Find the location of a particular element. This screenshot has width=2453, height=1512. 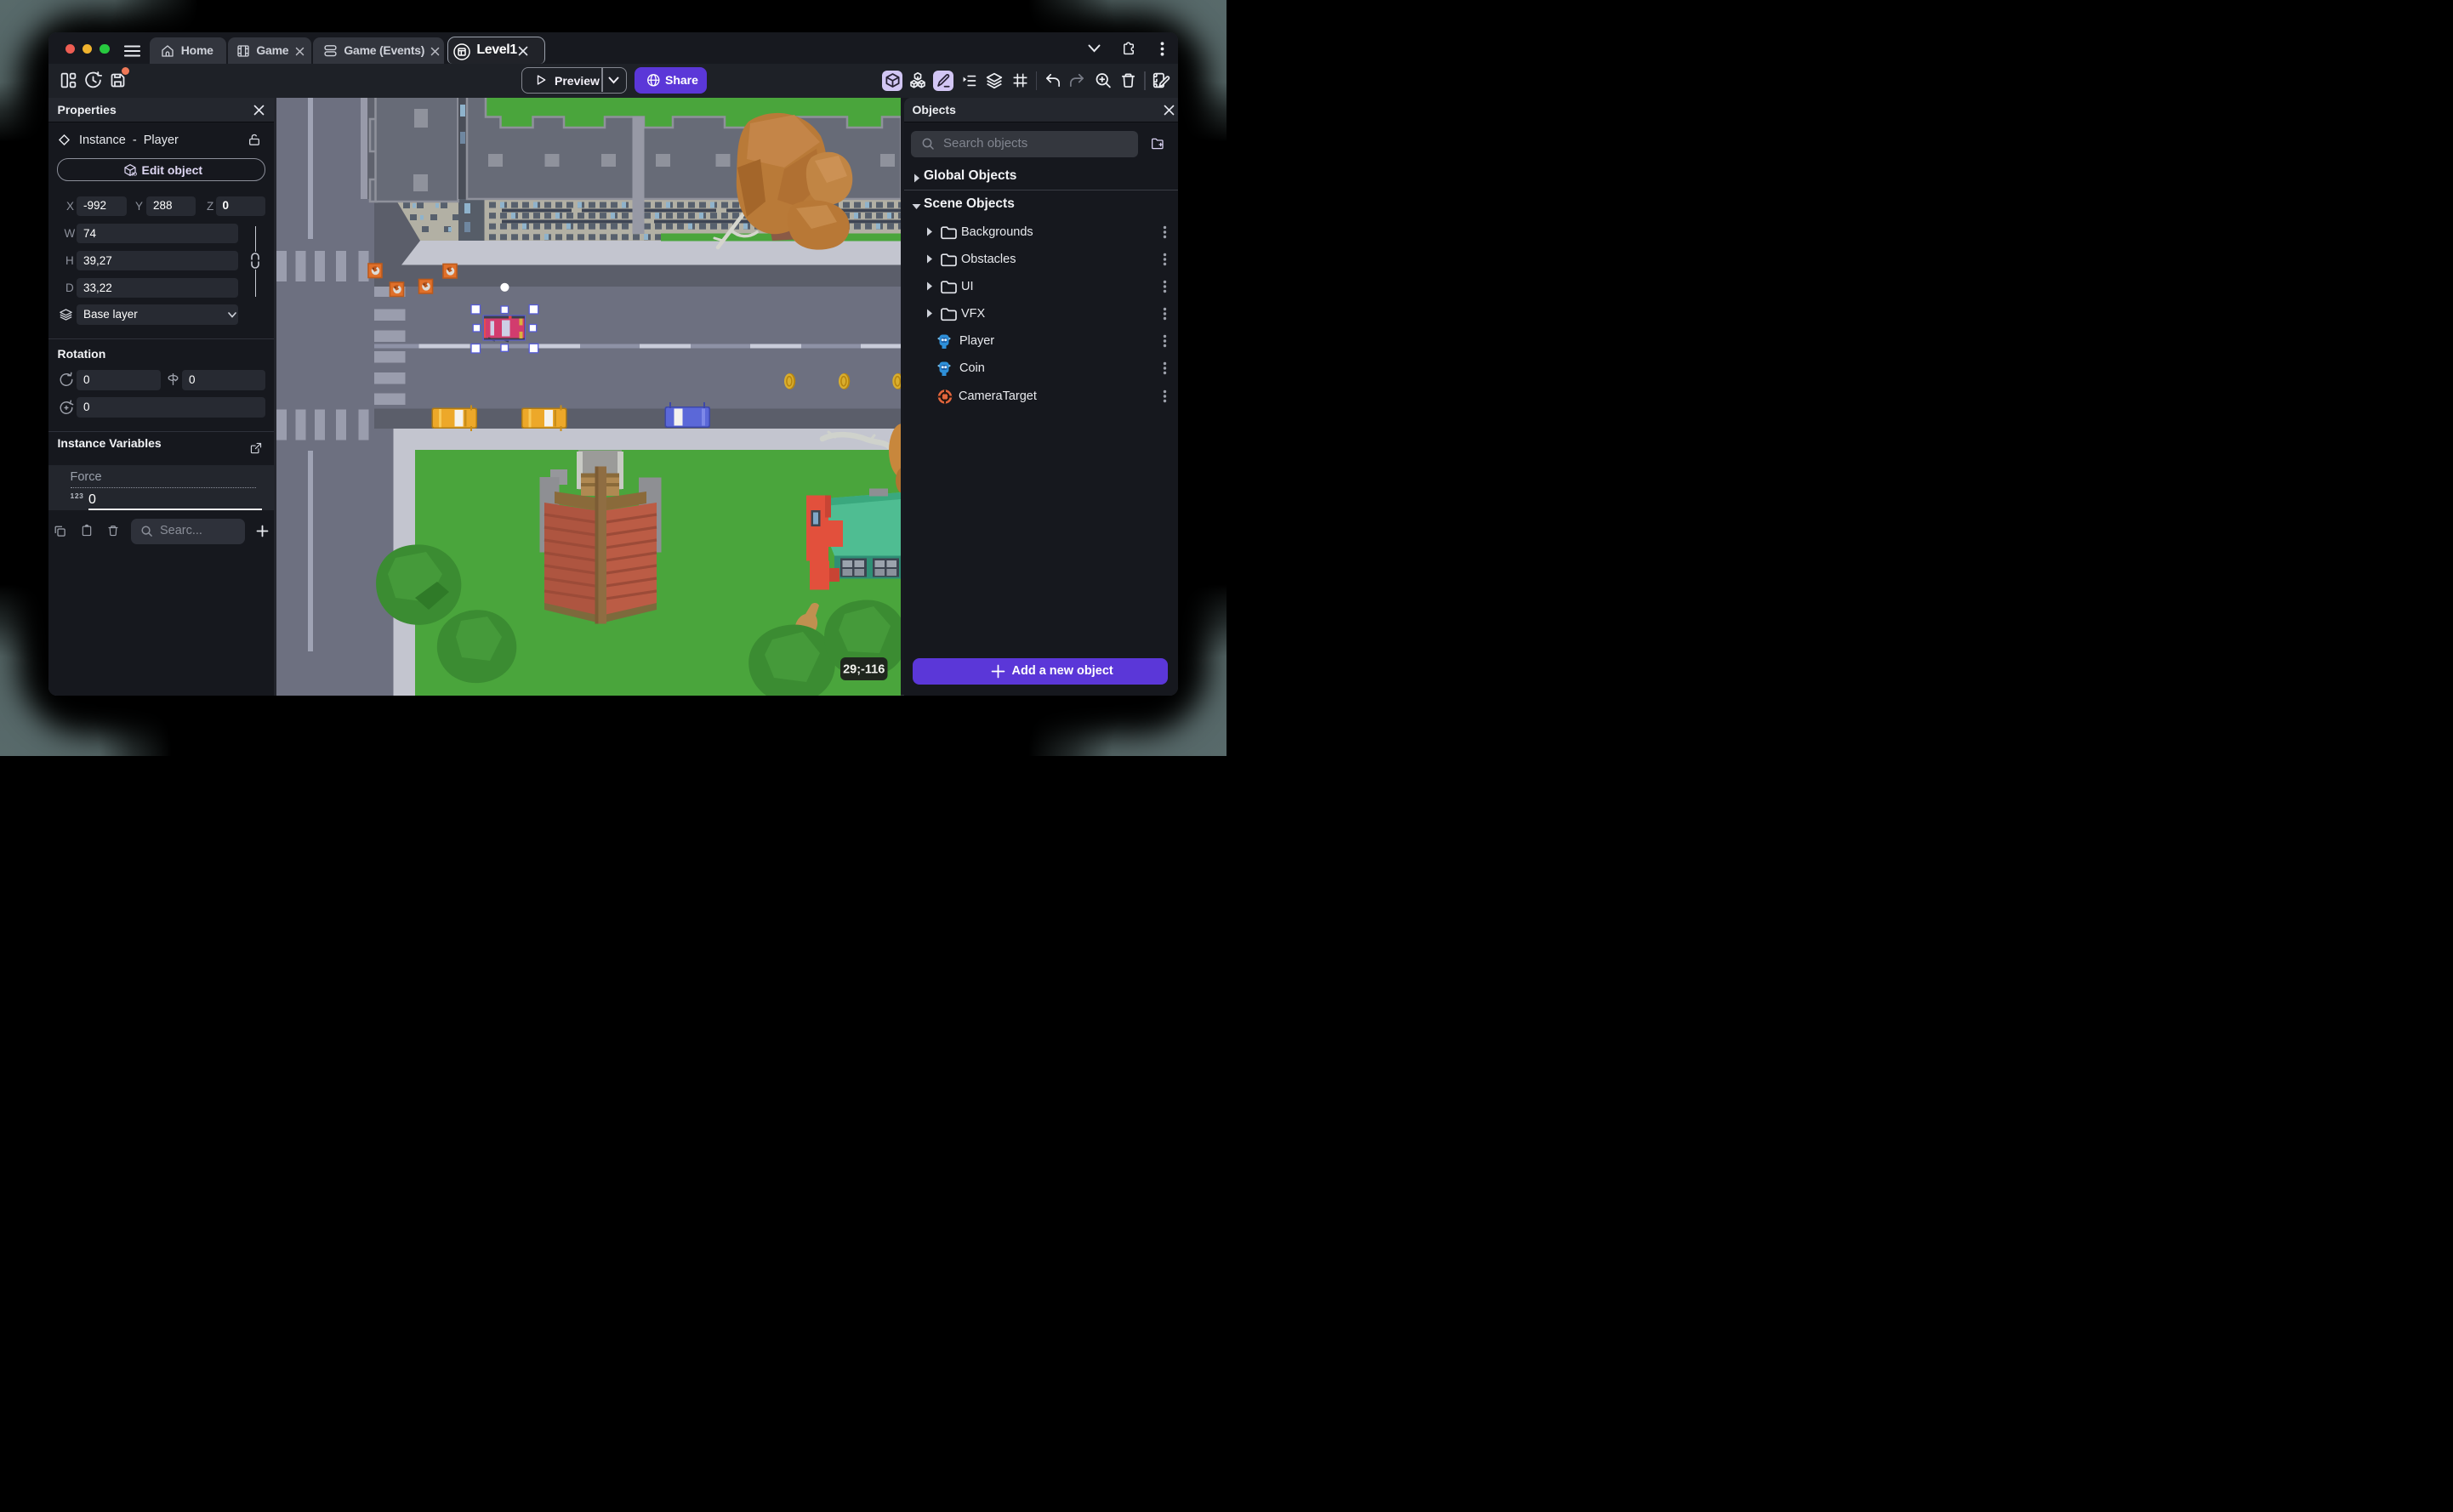

svg-text: 3D is located at coordinates (134, 175).